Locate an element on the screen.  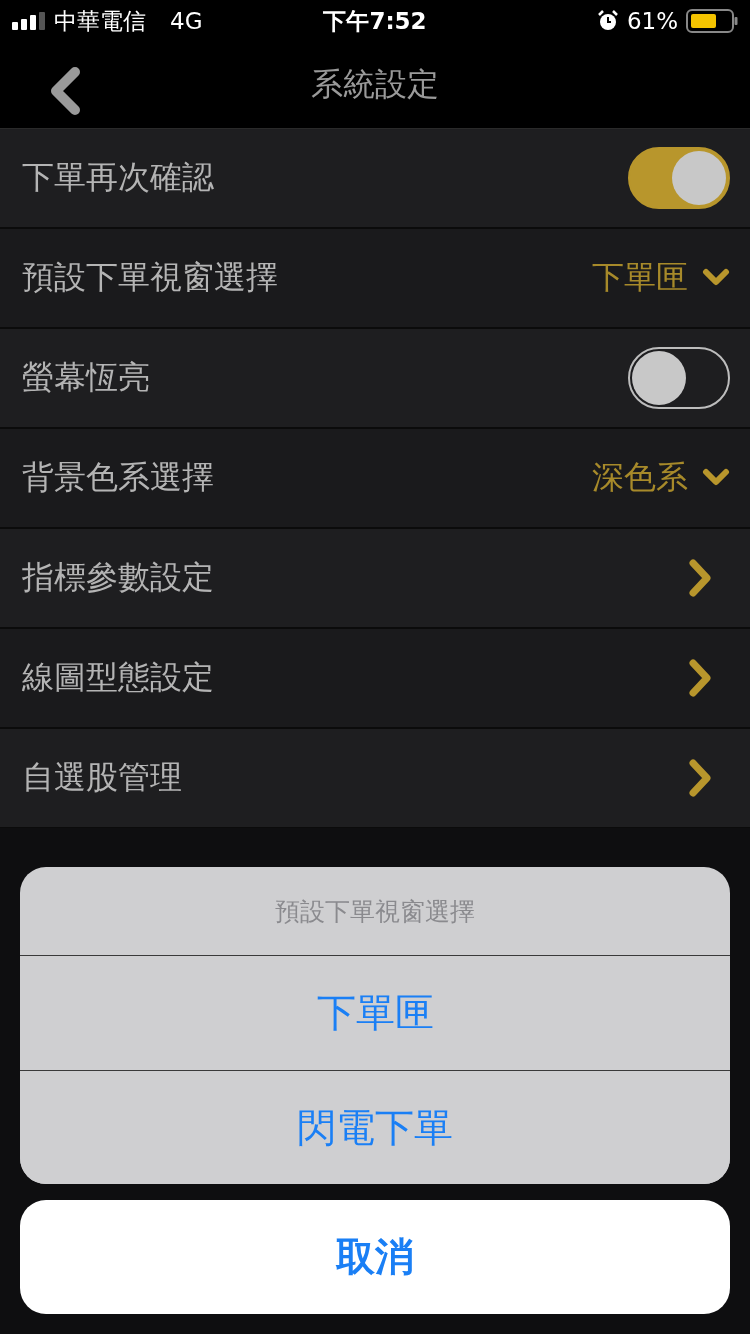
select-value: 深色系 is located at coordinates (640, 478).